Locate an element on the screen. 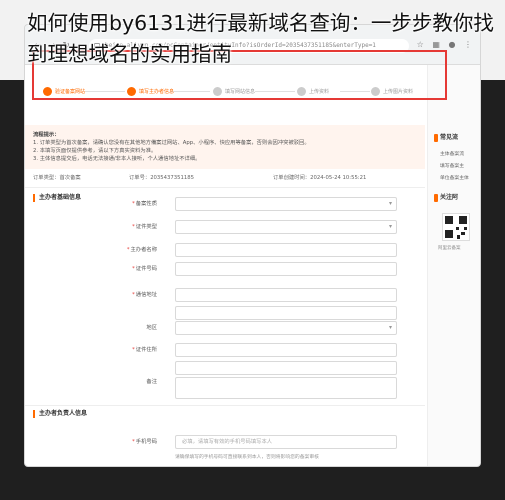 This screenshot has height=500, width=505. remark-textarea is located at coordinates (286, 388).